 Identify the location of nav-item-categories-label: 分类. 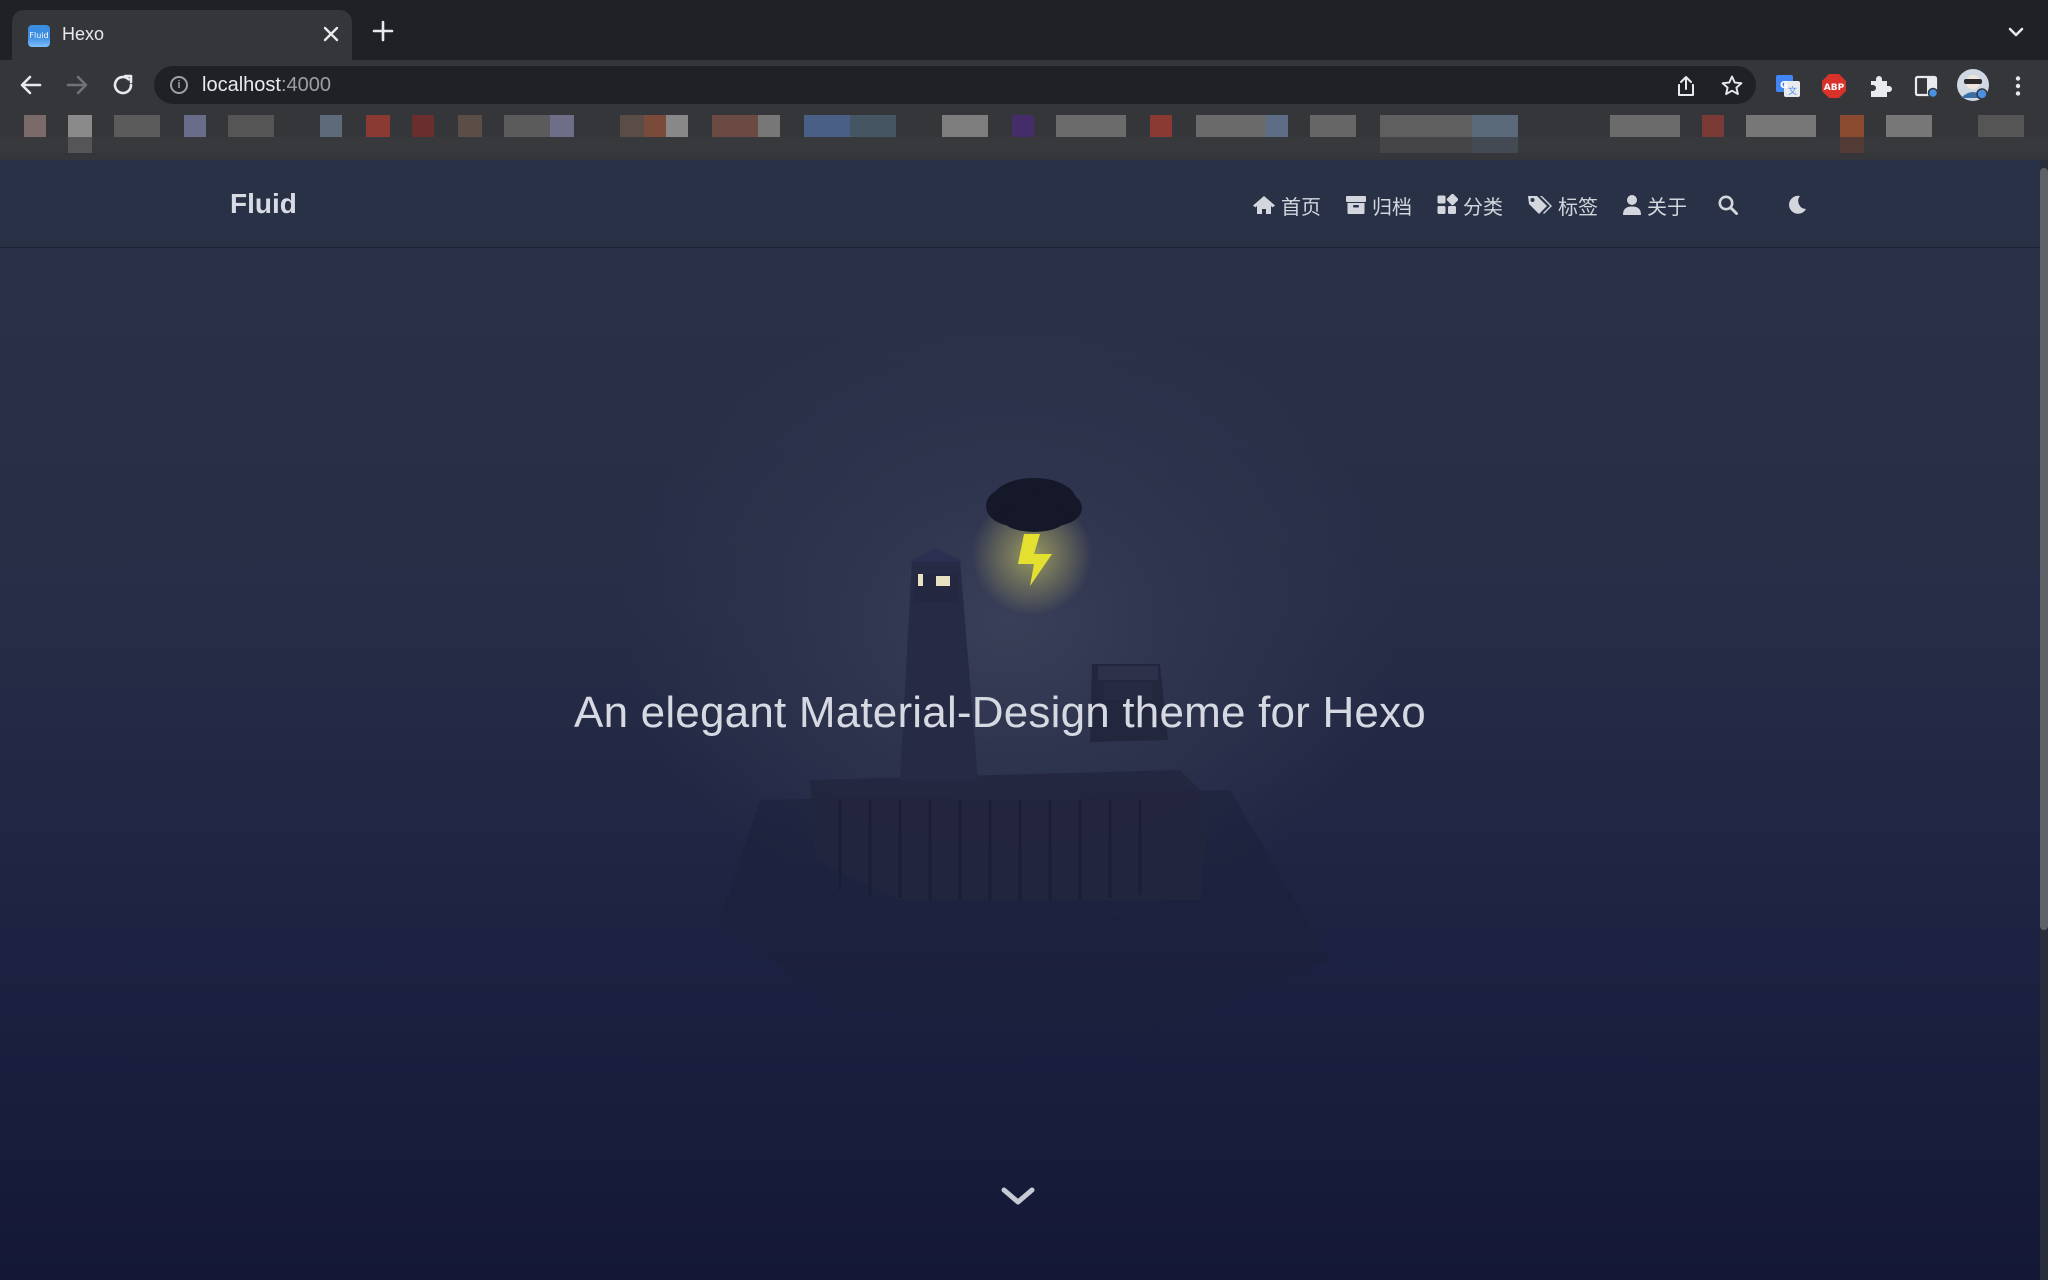
(1483, 206).